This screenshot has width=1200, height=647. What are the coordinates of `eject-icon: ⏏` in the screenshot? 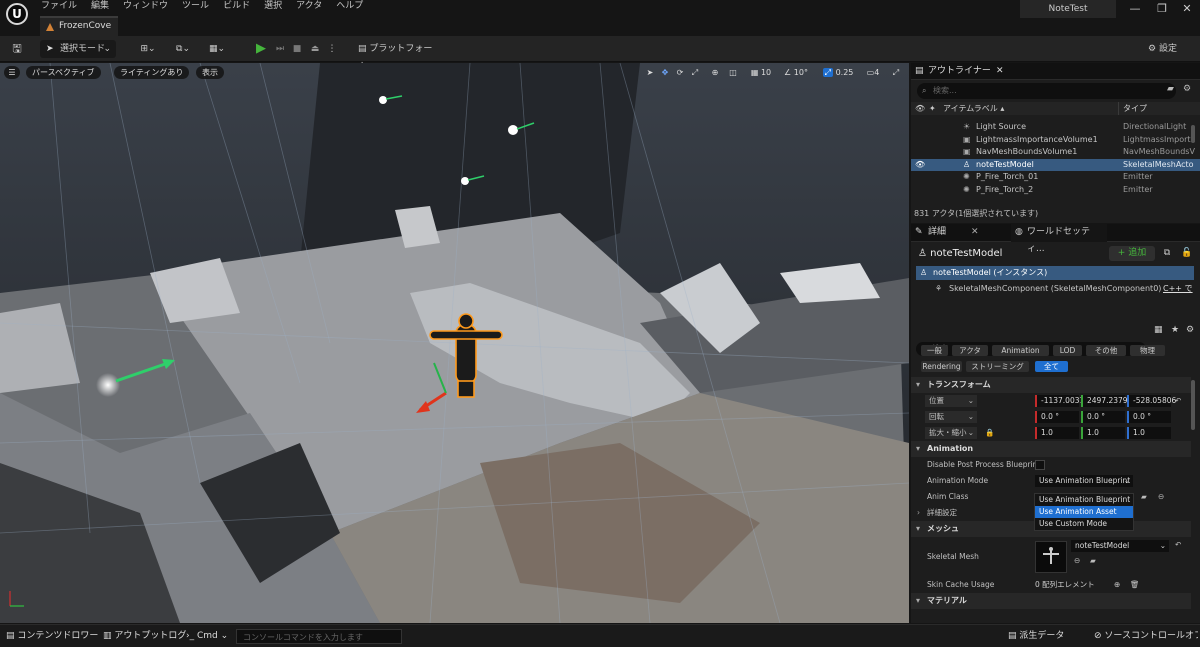 It's located at (315, 49).